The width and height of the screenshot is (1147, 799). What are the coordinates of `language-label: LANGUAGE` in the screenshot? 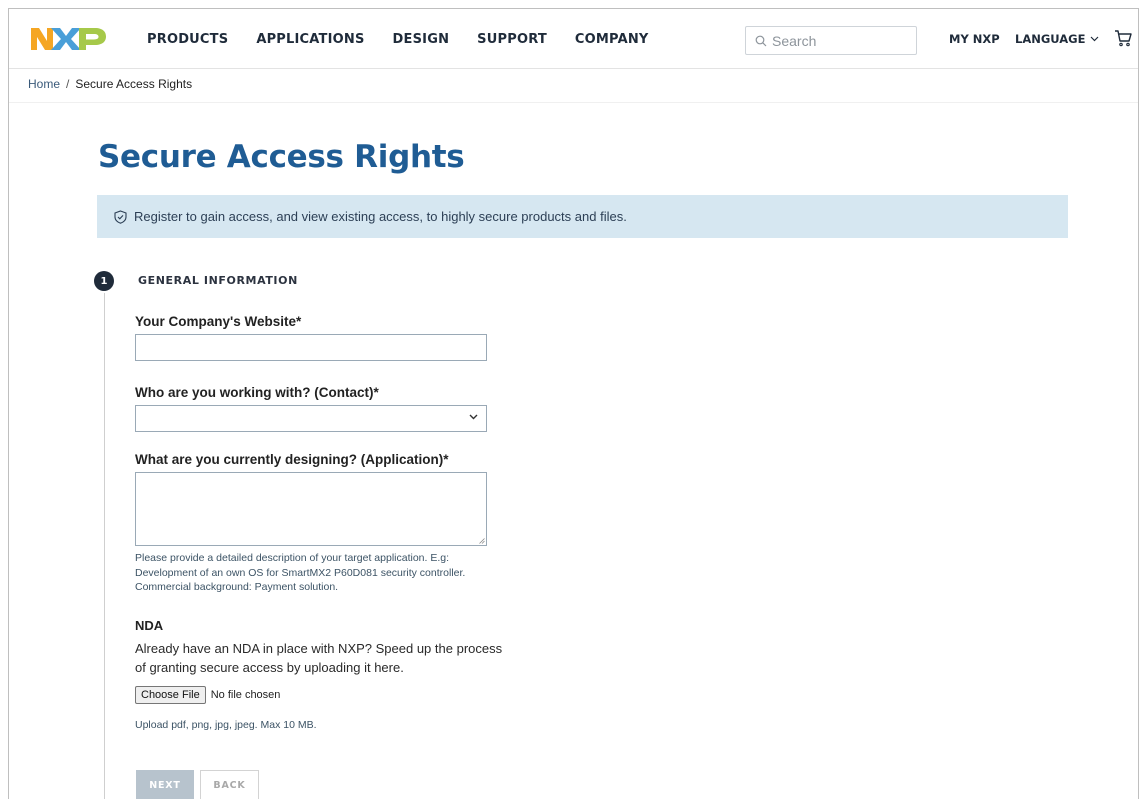 It's located at (1050, 39).